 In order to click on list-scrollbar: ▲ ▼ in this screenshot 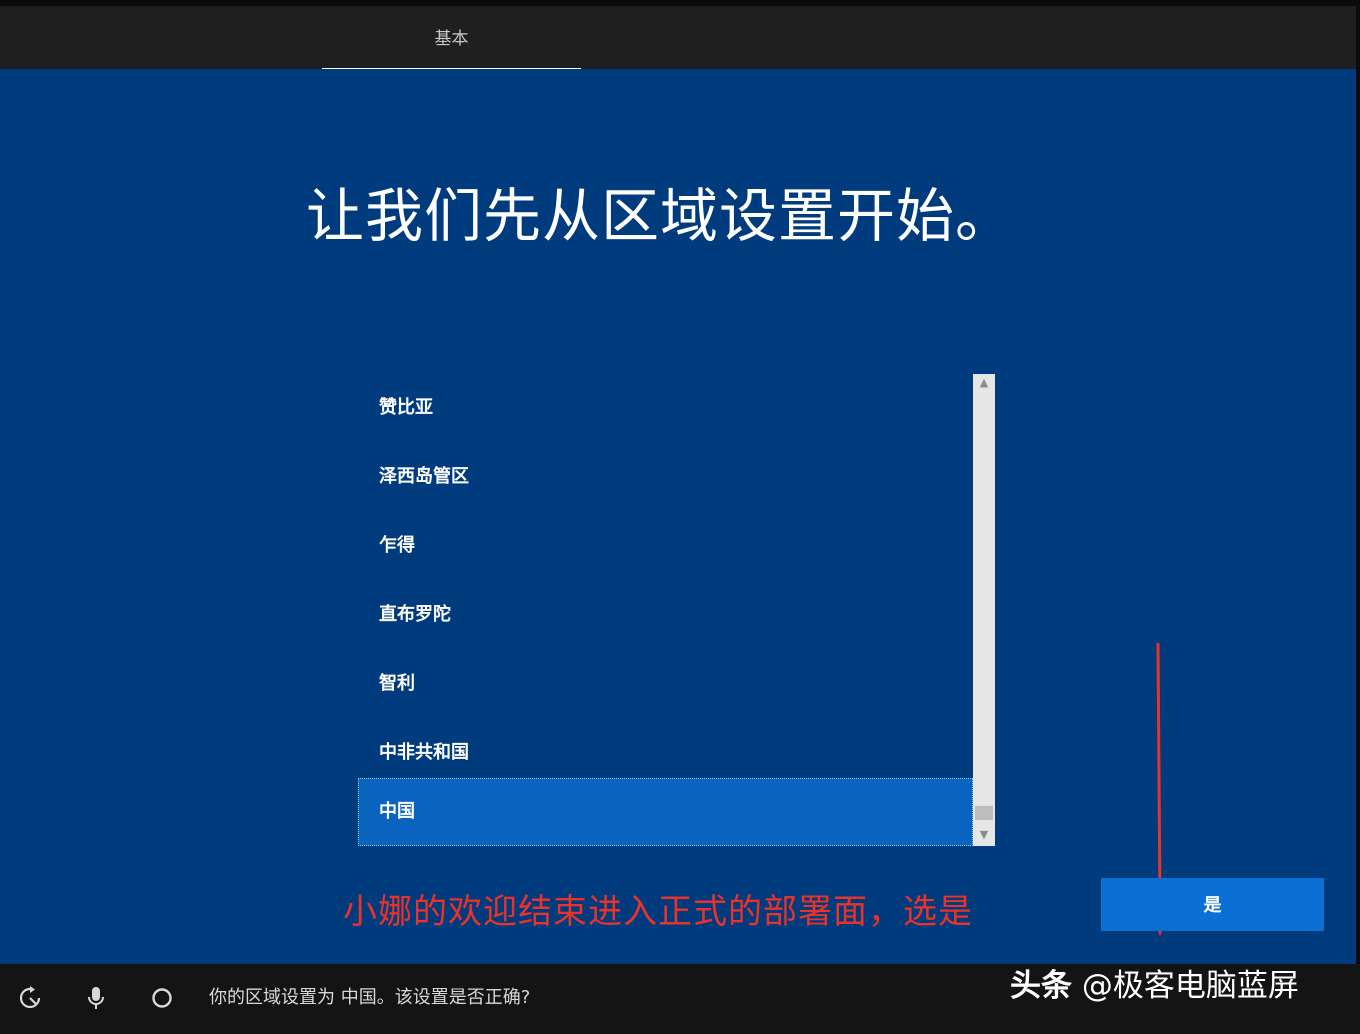, I will do `click(984, 610)`.